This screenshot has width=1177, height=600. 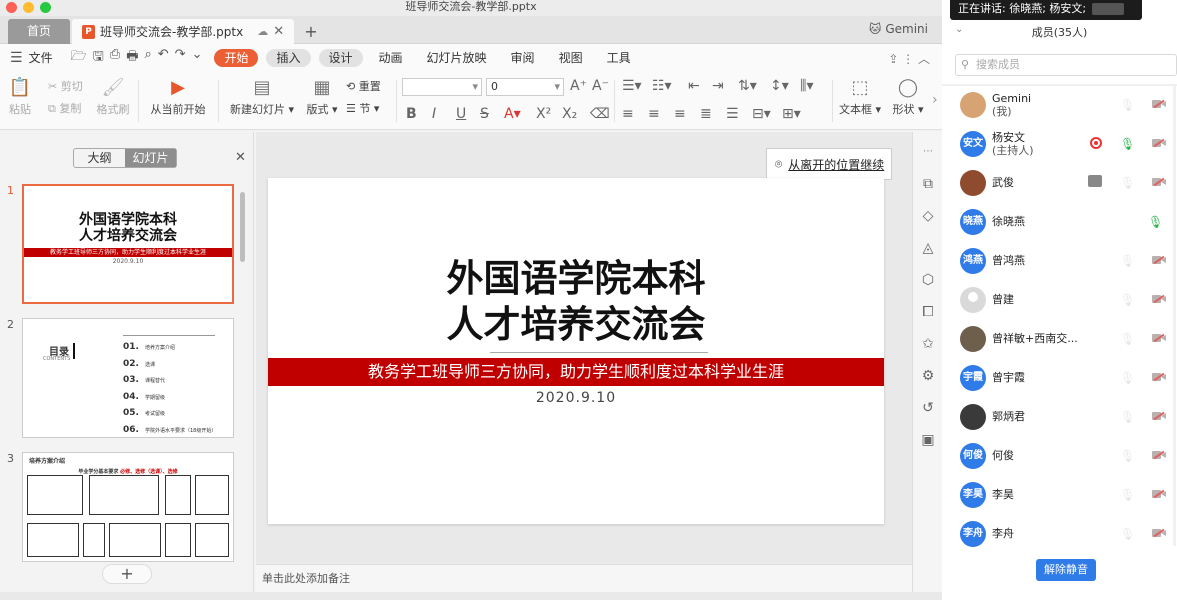 I want to click on cut-button: ✂ 剪切, so click(x=68, y=86).